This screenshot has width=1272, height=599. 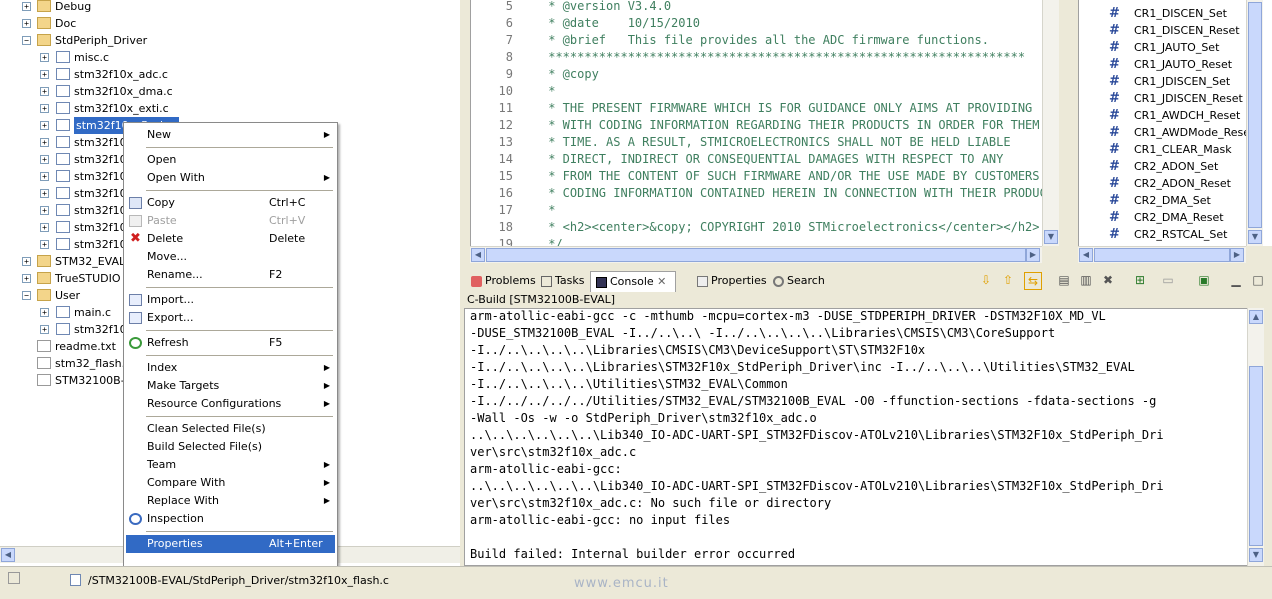 I want to click on menu-item-compare-with: Compare With ▶, so click(x=230, y=483).